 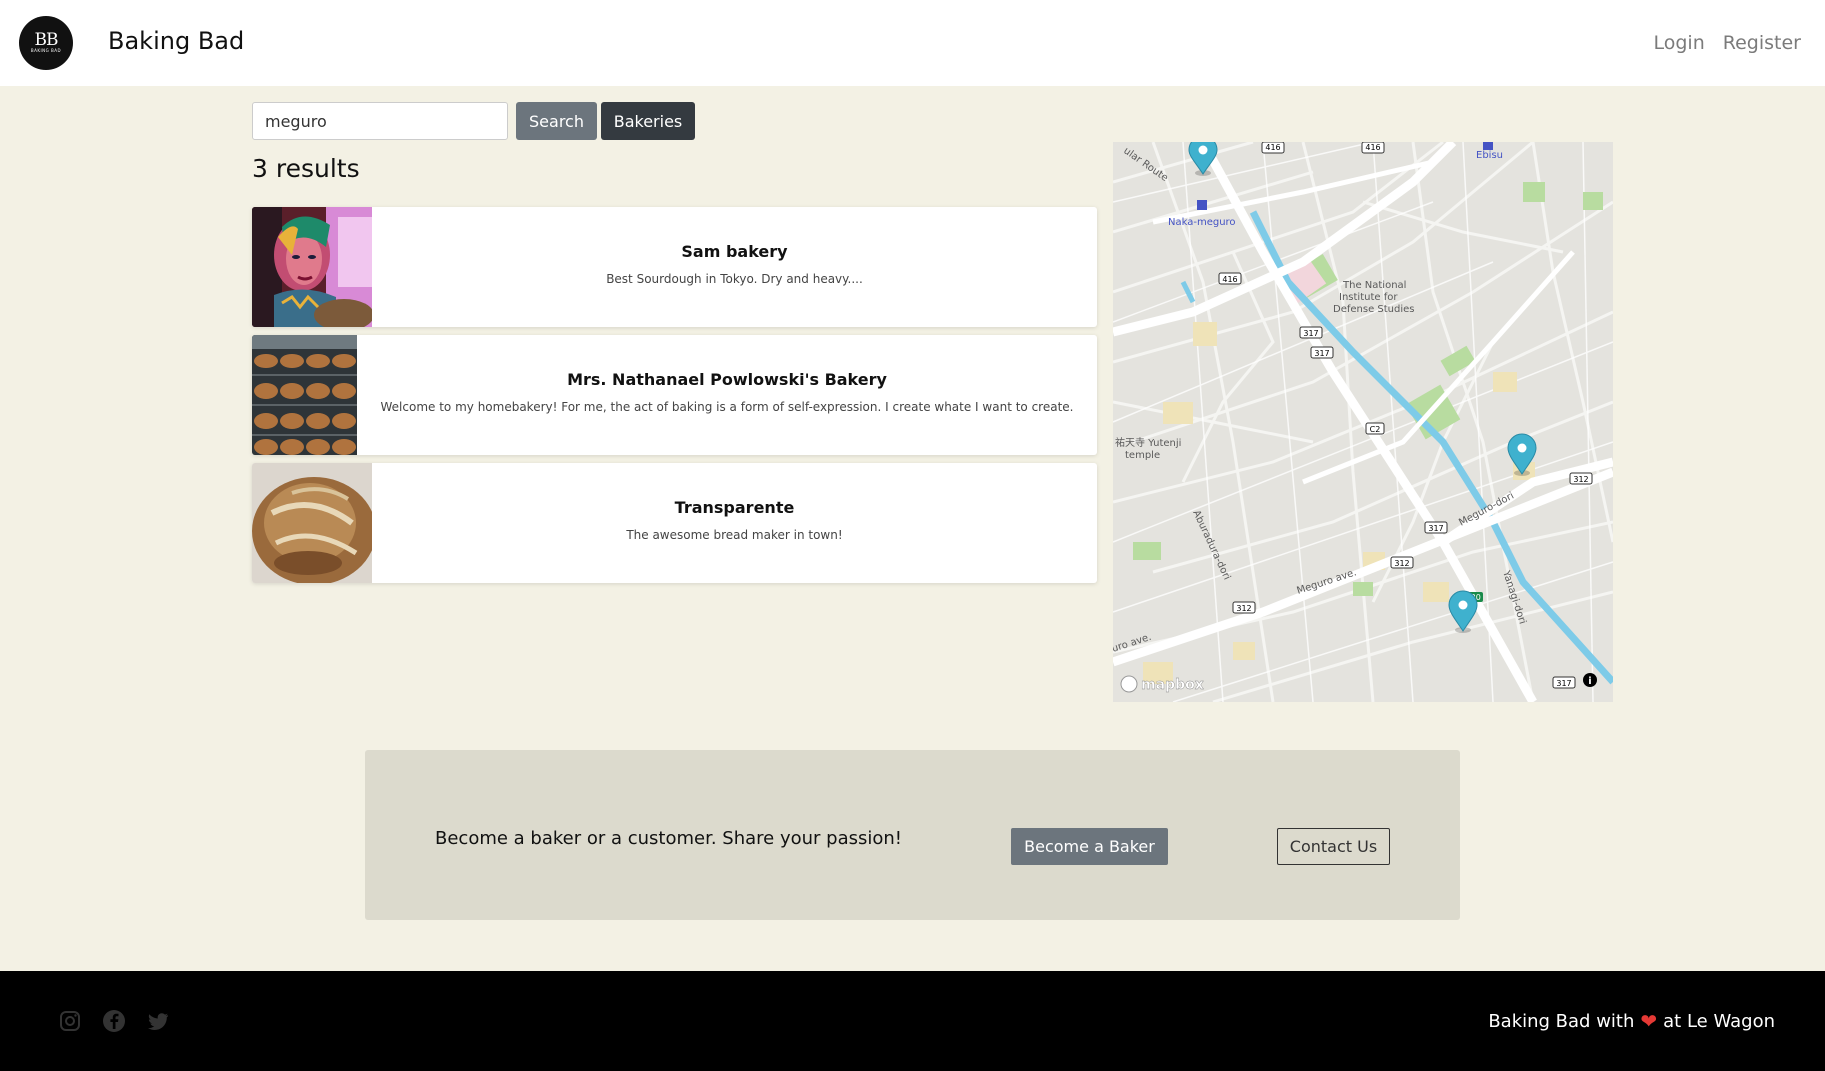 What do you see at coordinates (734, 251) in the screenshot?
I see `bakery-title: Sam bakery` at bounding box center [734, 251].